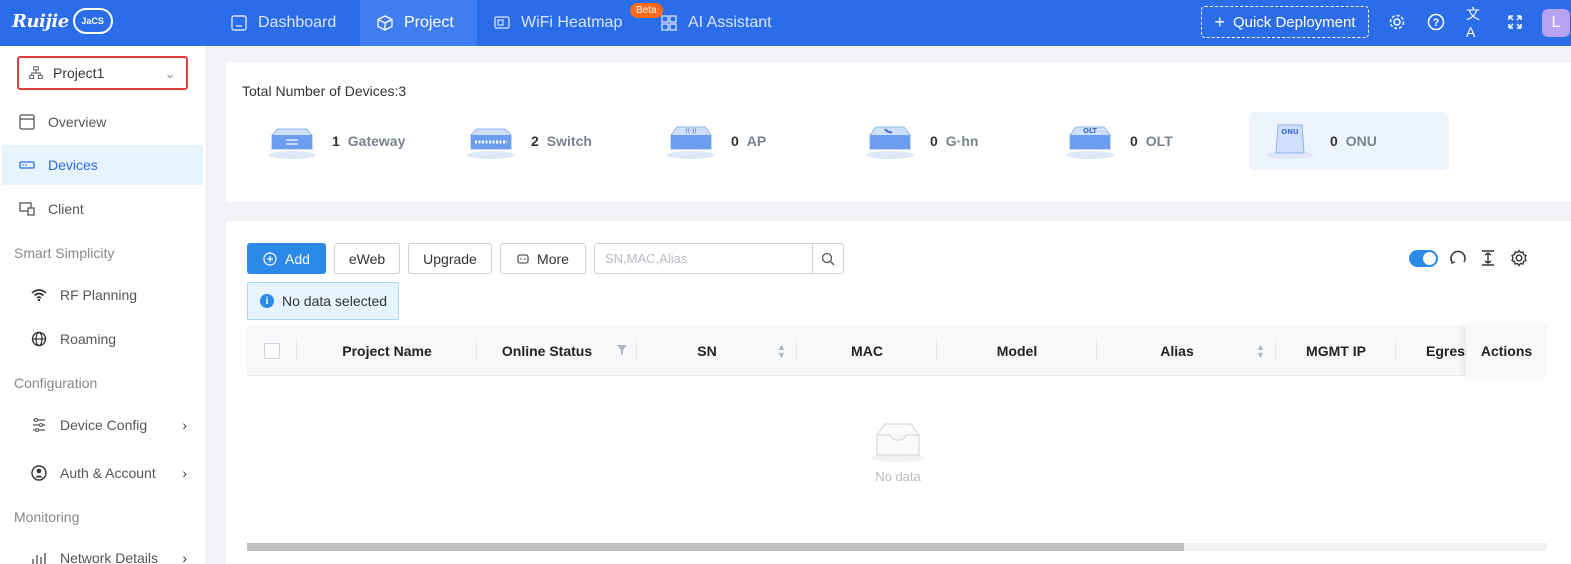 The image size is (1571, 564). I want to click on sidebar-item-client: Client, so click(102, 209).